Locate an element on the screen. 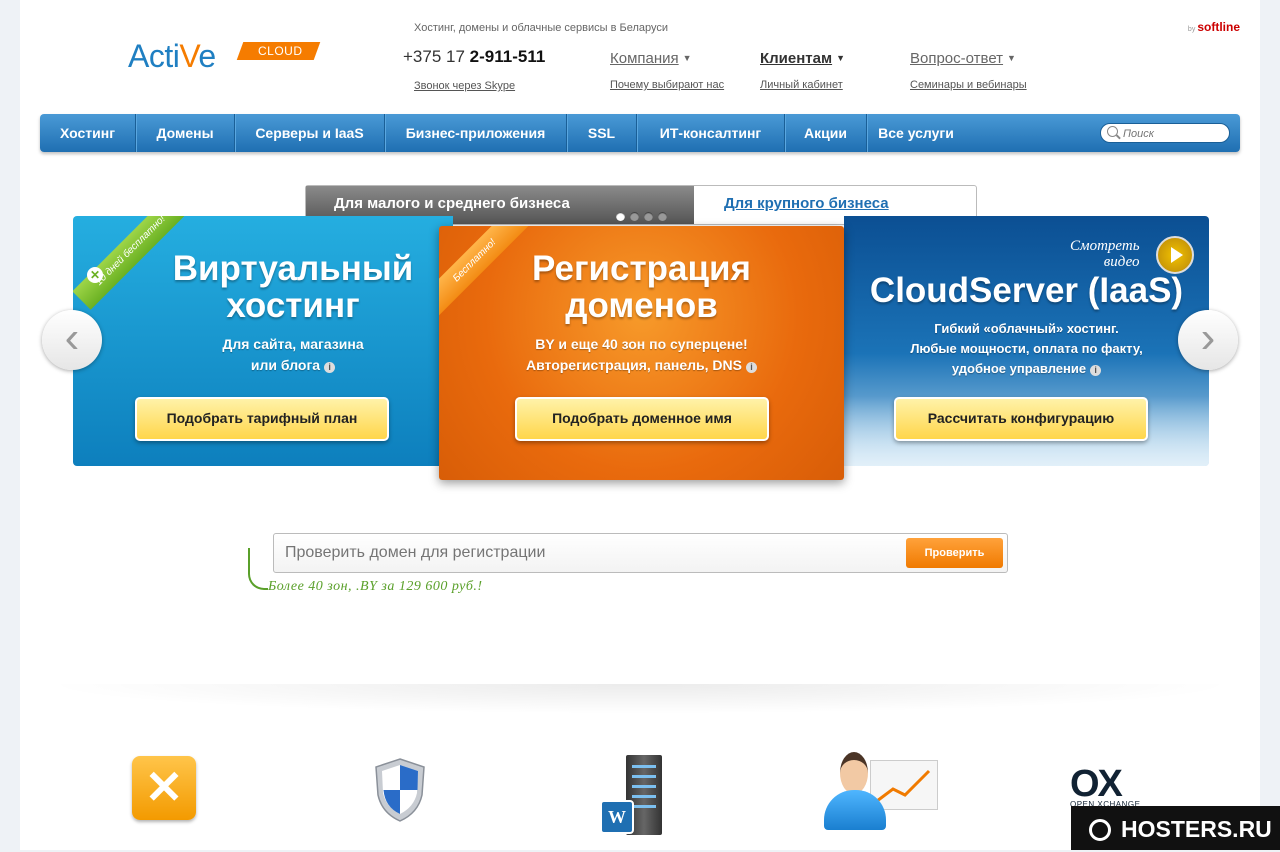 This screenshot has height=852, width=1280. nav-faq: Вопрос-ответ ▼ is located at coordinates (963, 58).